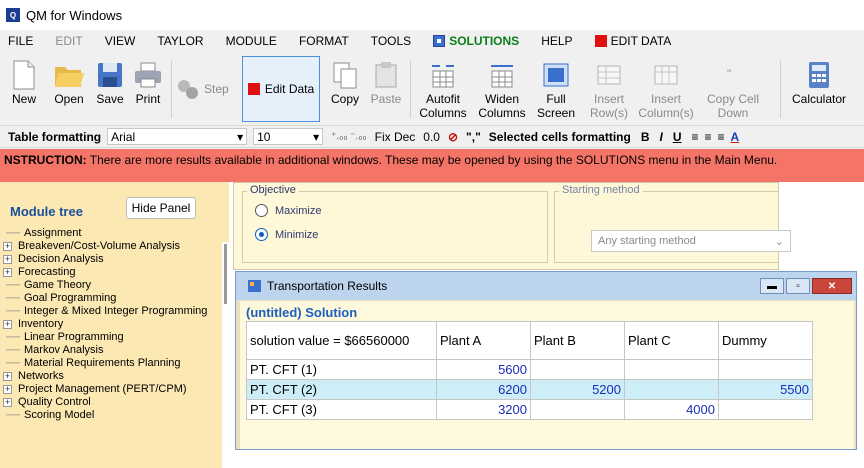 The image size is (864, 468). What do you see at coordinates (395, 223) in the screenshot?
I see `objective-group: Objective Maximize Minimize` at bounding box center [395, 223].